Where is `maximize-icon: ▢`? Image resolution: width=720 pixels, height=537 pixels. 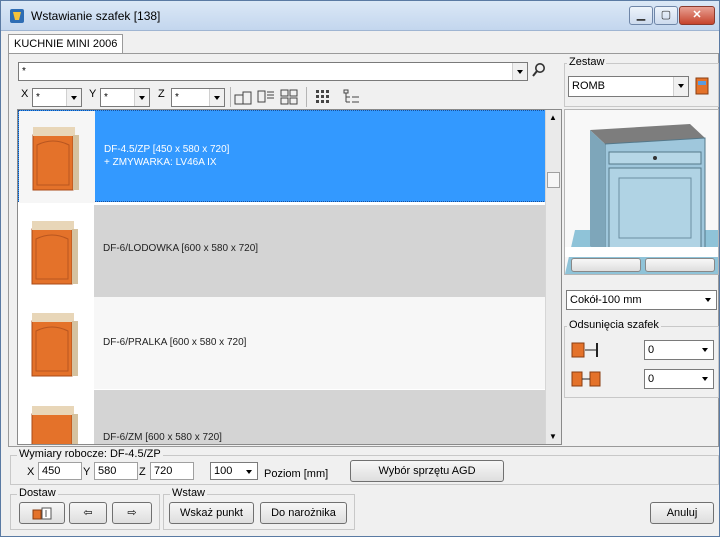
maximize-icon: ▢ is located at coordinates (666, 15).